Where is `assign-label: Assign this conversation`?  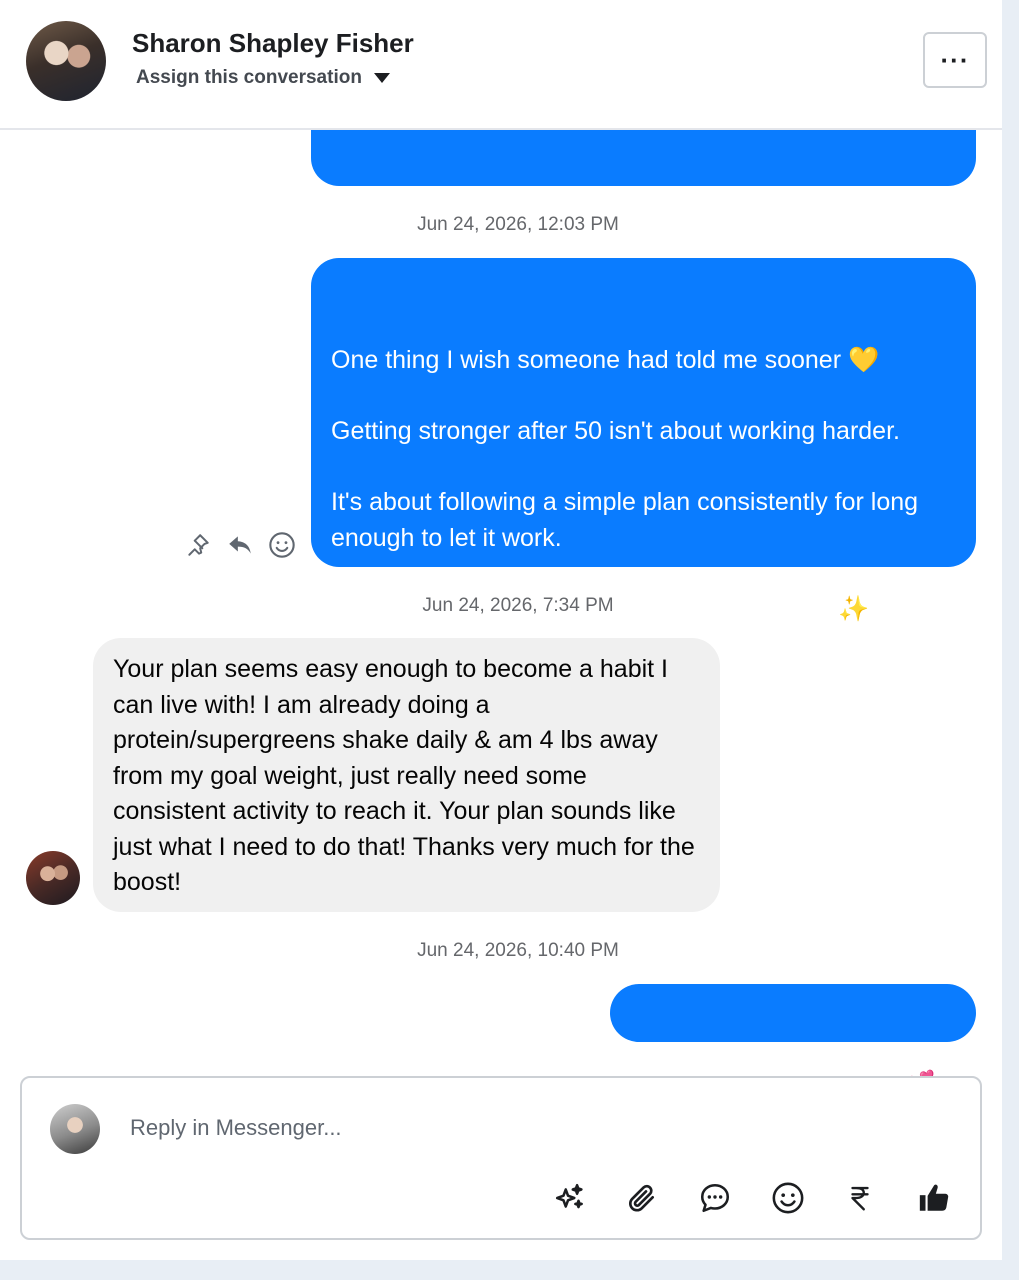 assign-label: Assign this conversation is located at coordinates (249, 77).